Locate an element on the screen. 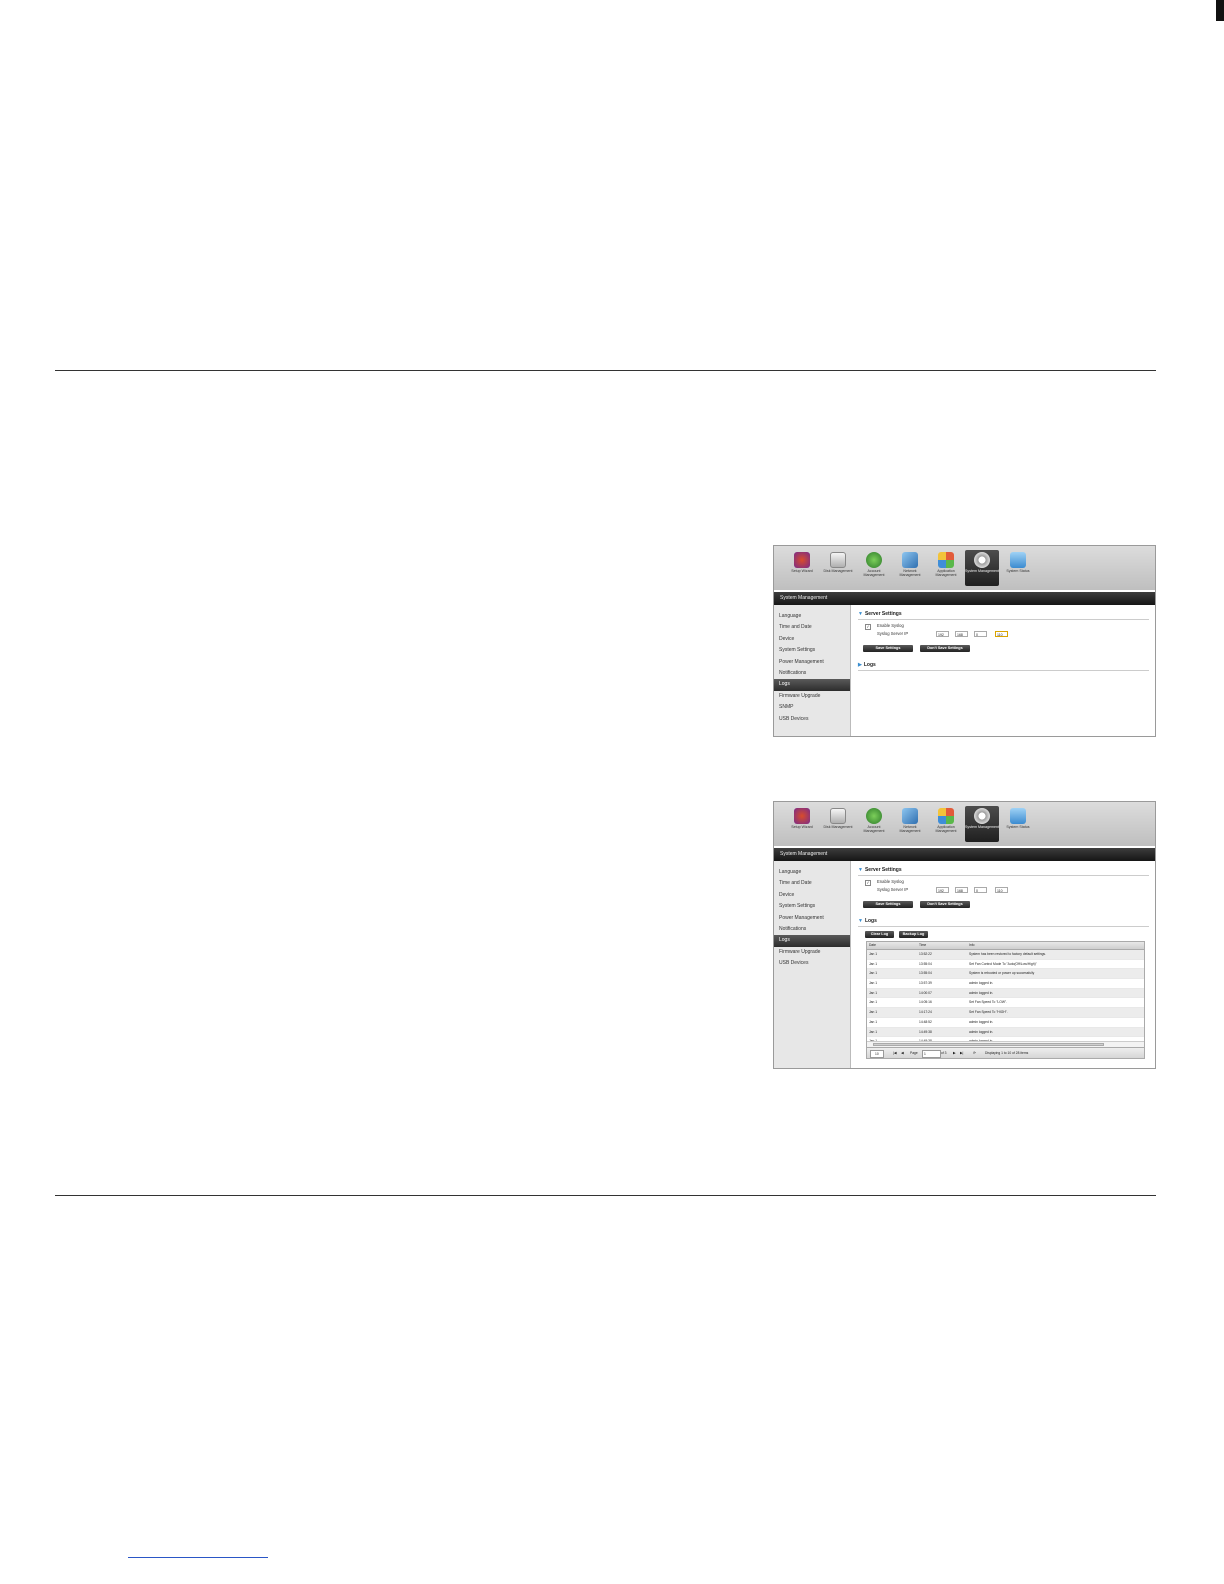 The image size is (1224, 1584). sidebar-item-snmp: SNMP is located at coordinates (812, 707).